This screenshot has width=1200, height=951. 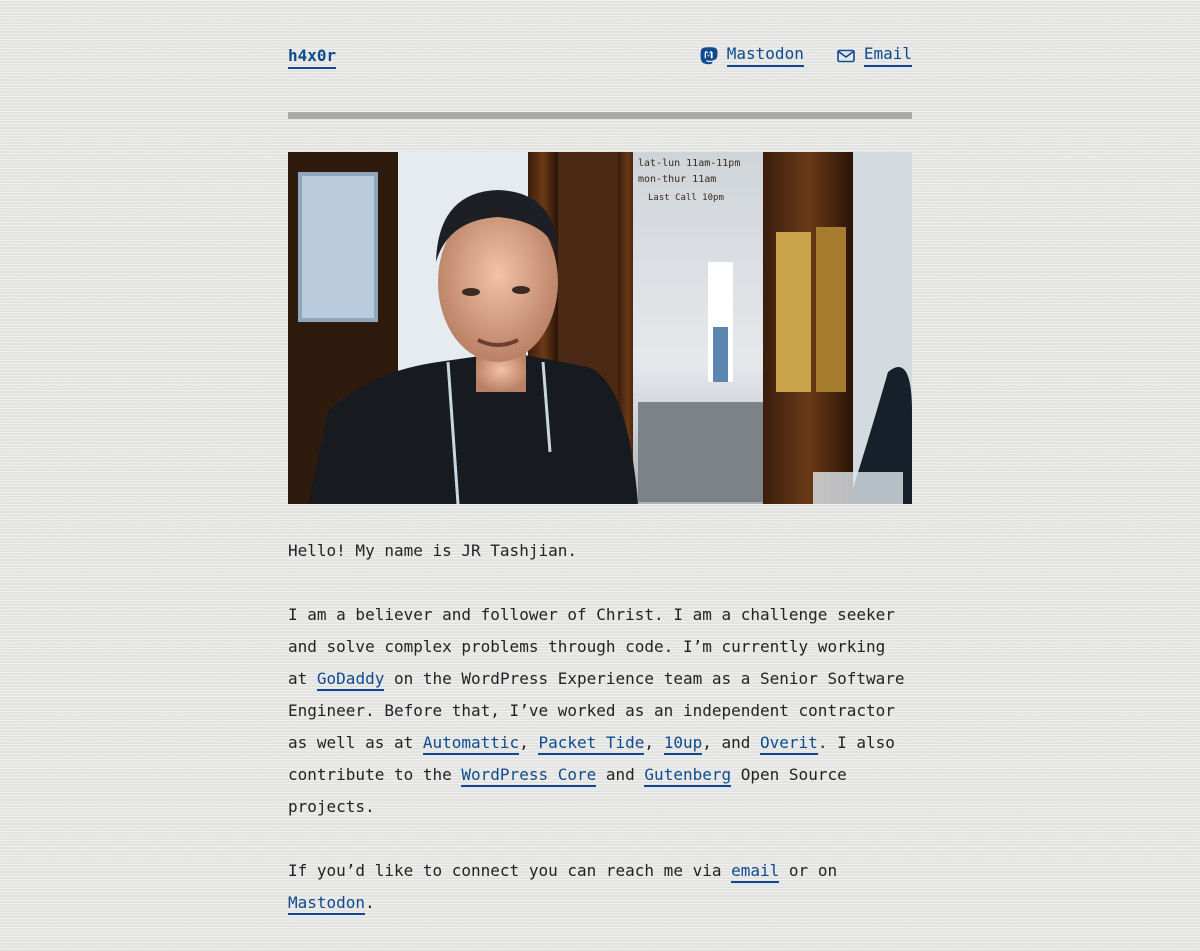 What do you see at coordinates (789, 744) in the screenshot?
I see `overit-link: Overit` at bounding box center [789, 744].